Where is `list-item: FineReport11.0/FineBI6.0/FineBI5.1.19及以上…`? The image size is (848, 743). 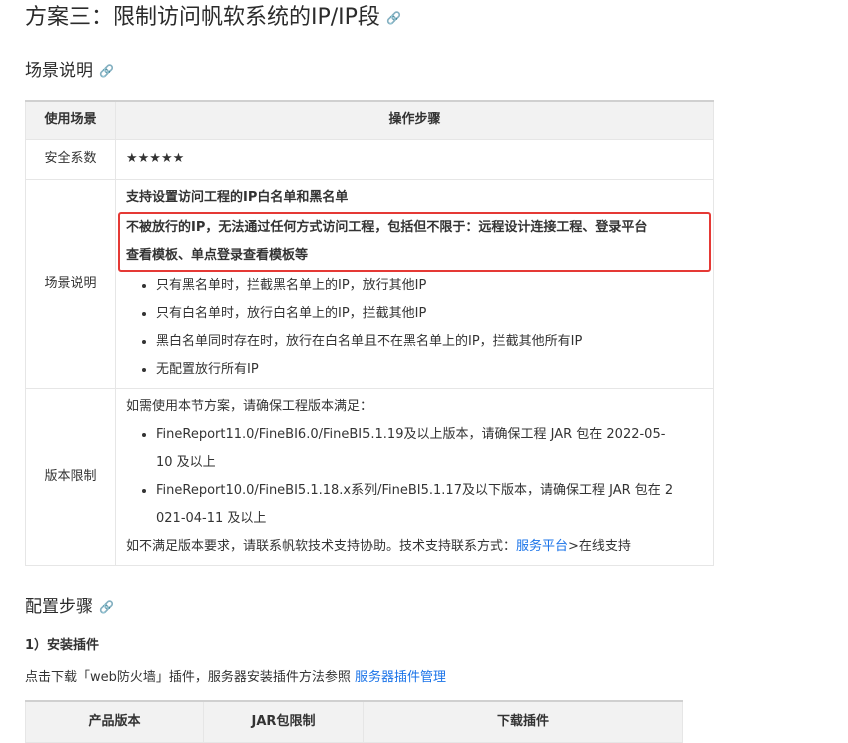 list-item: FineReport11.0/FineBI6.0/FineBI5.1.19及以上… is located at coordinates (429, 449).